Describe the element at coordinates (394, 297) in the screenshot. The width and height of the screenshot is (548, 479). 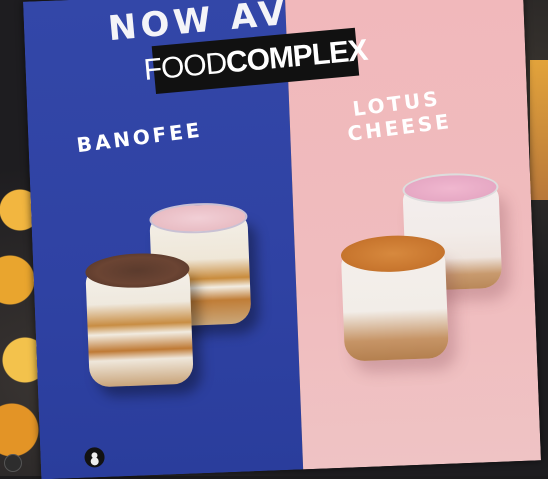
I see `lotus-cup-front` at that location.